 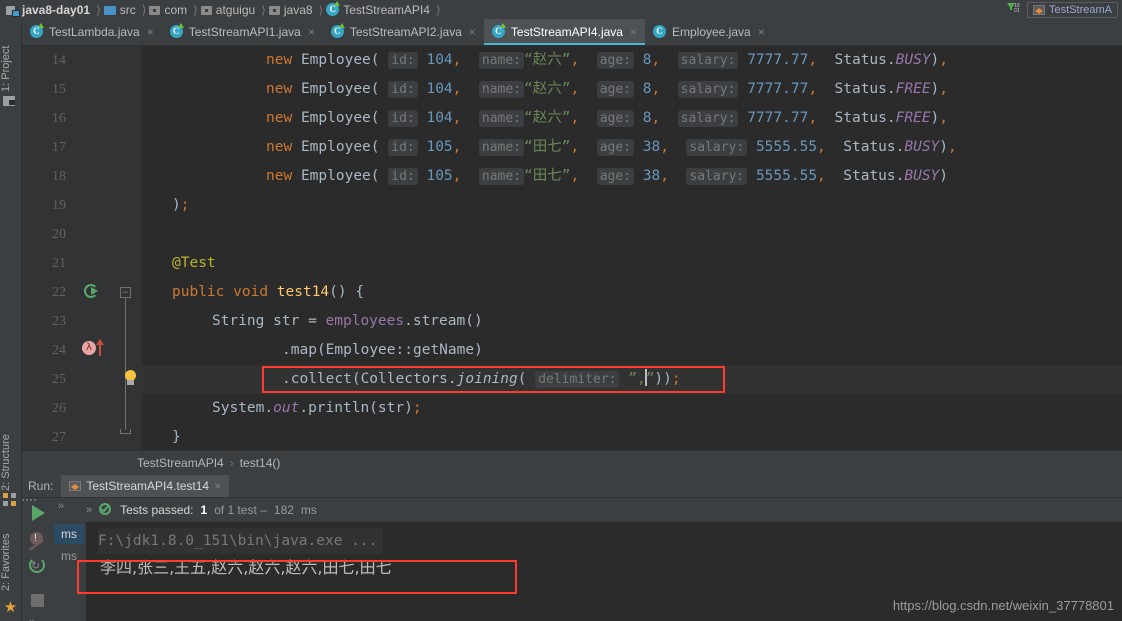 What do you see at coordinates (6, 68) in the screenshot?
I see `sidebar-item-label: 1: Project` at bounding box center [6, 68].